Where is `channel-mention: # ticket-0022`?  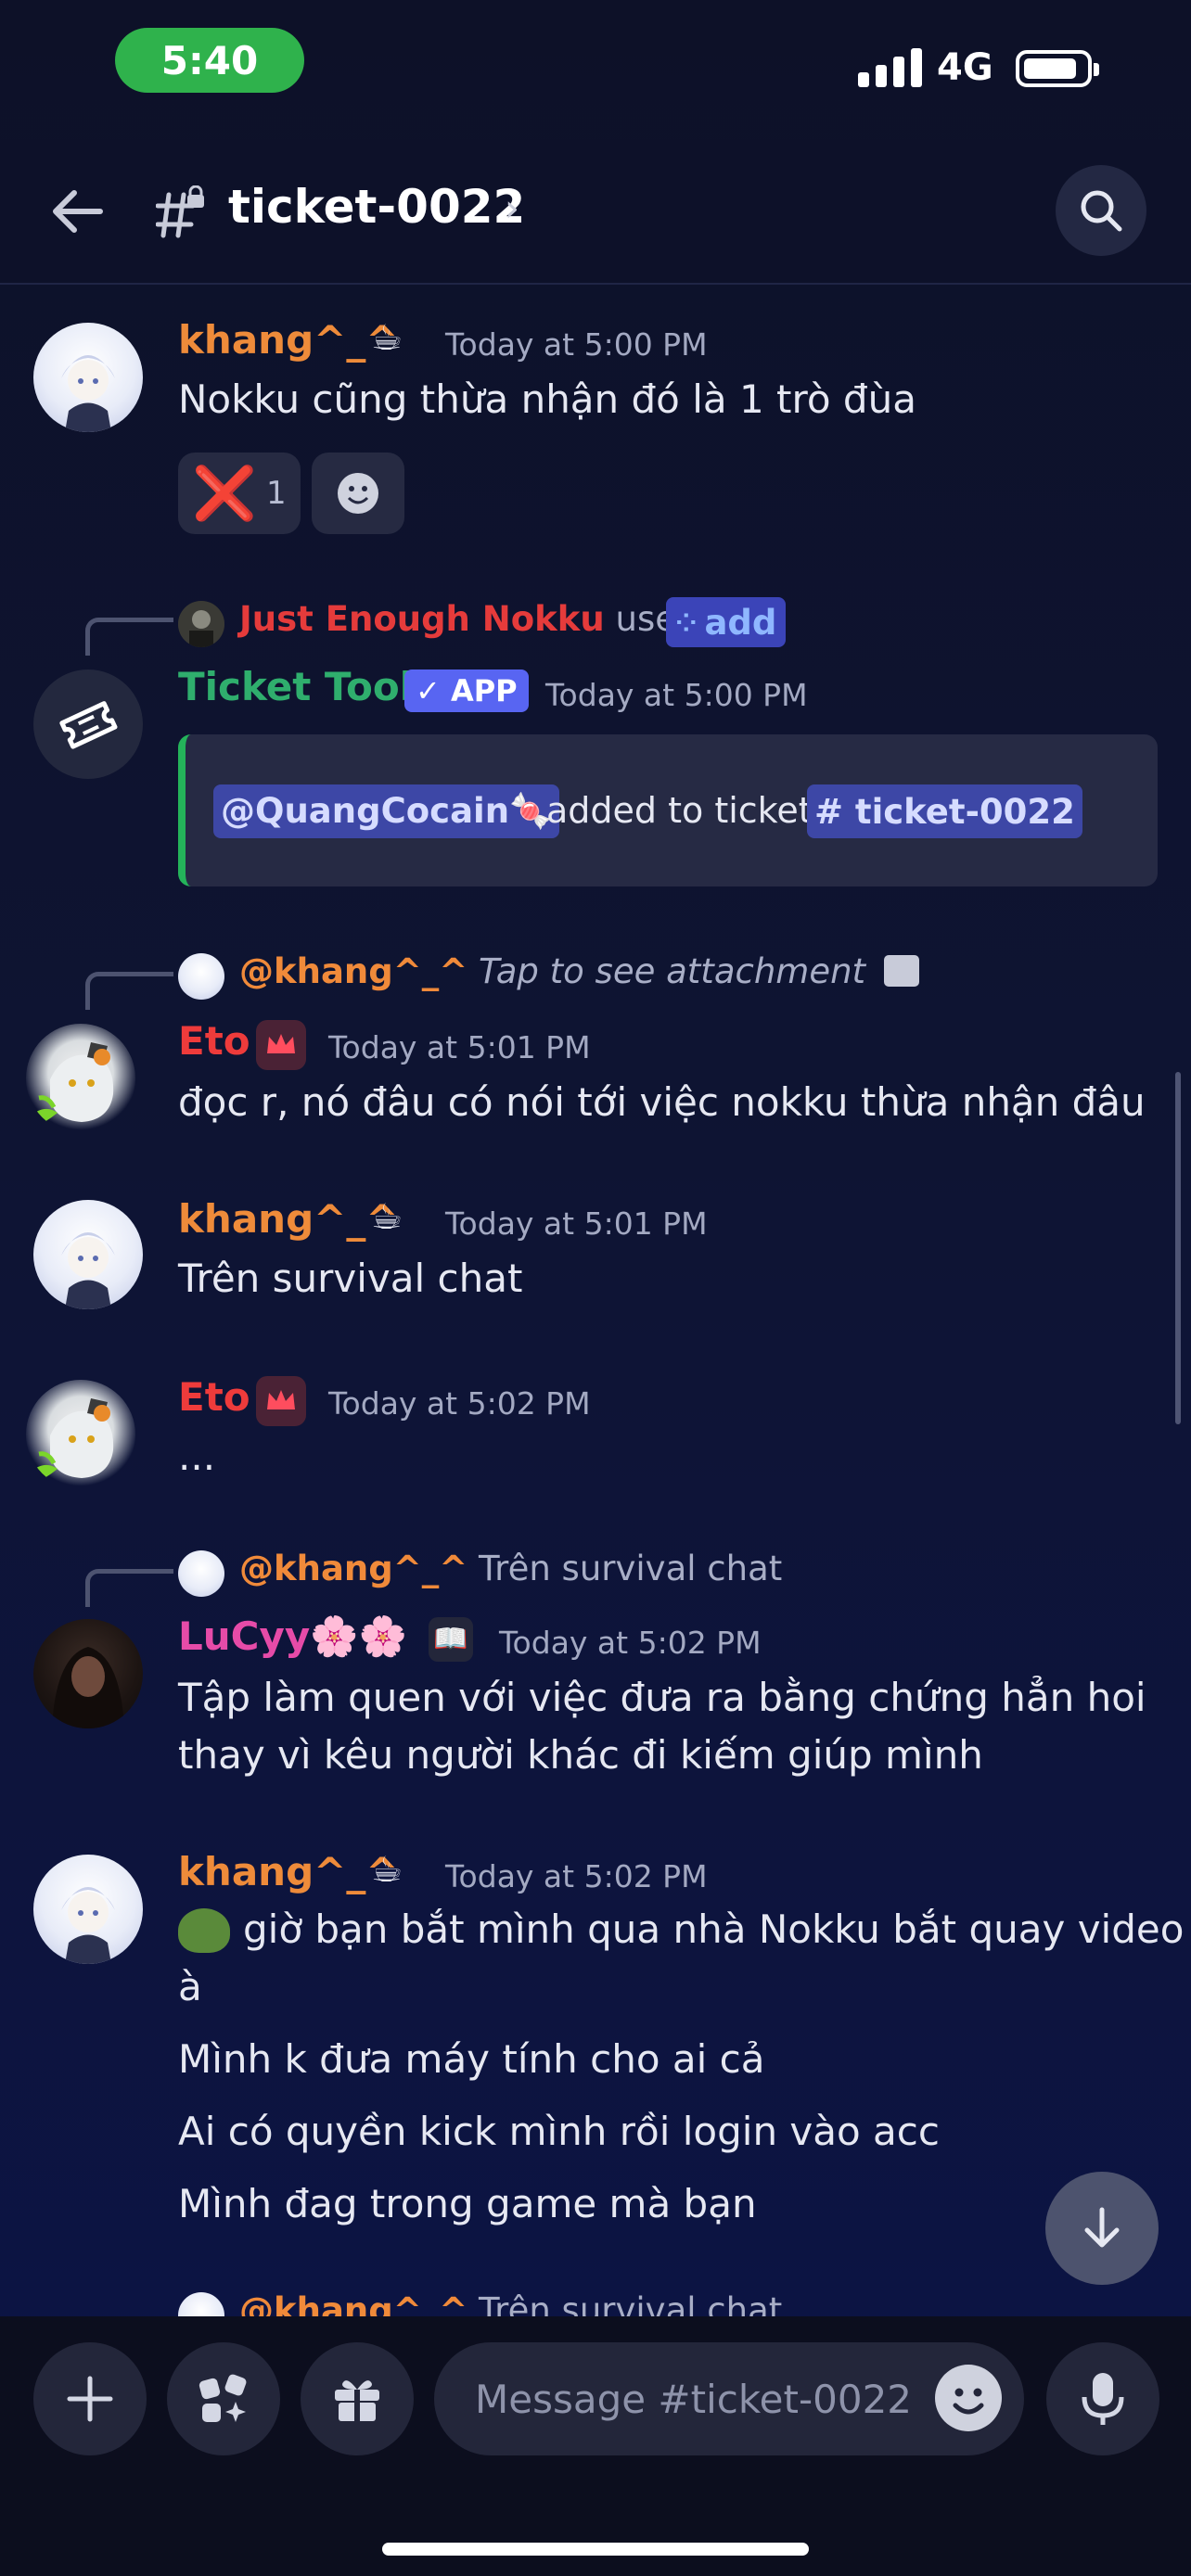 channel-mention: # ticket-0022 is located at coordinates (944, 811).